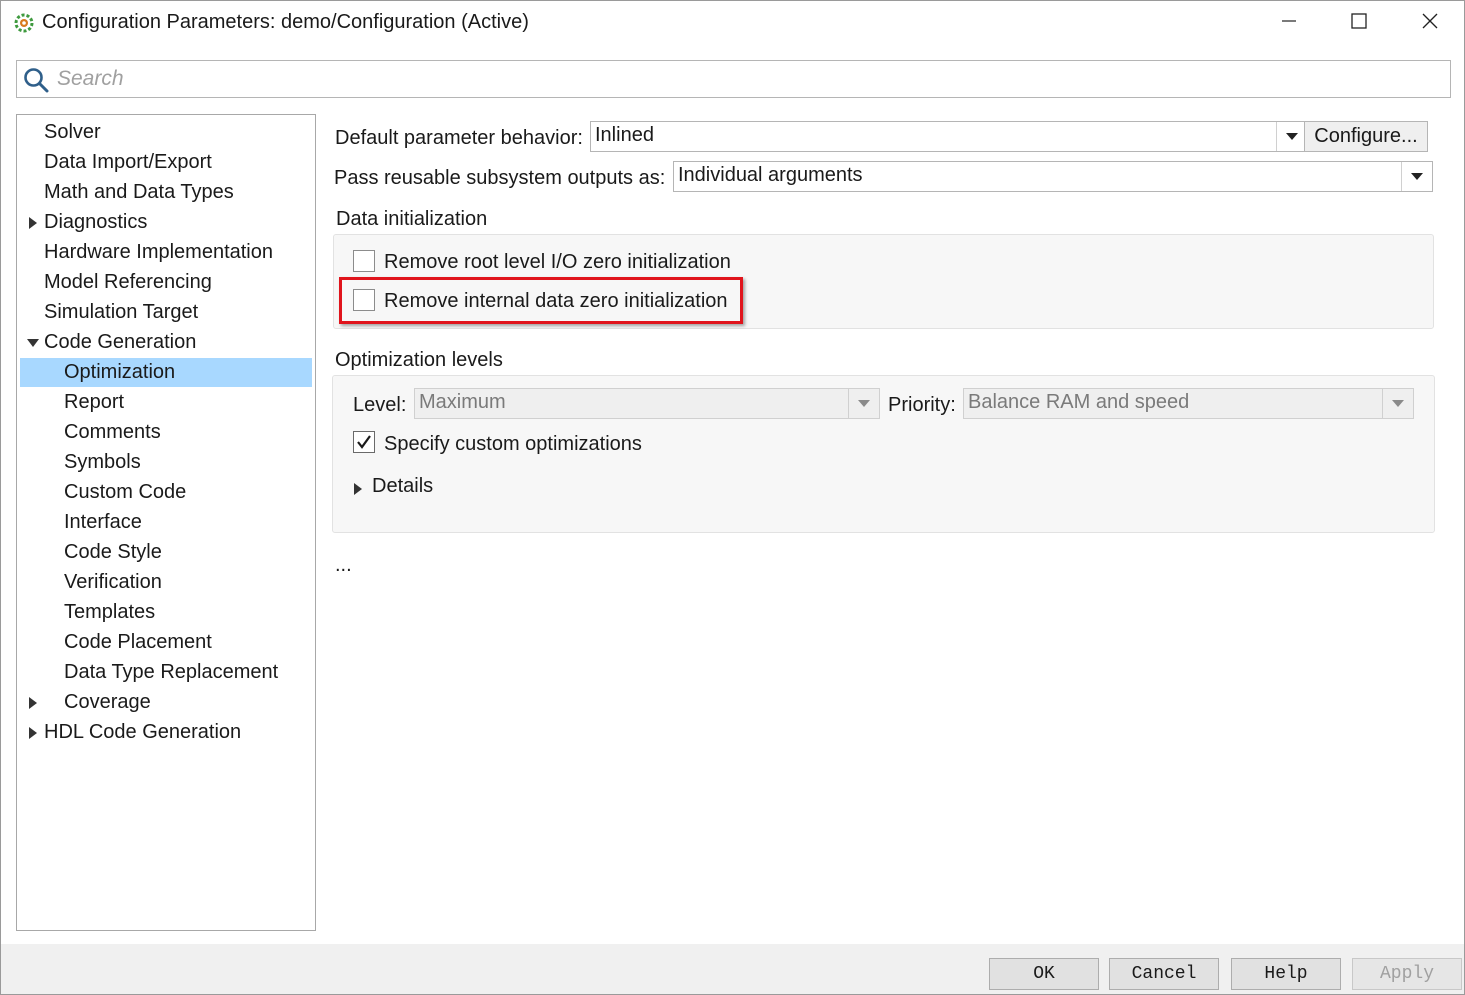  Describe the element at coordinates (1053, 176) in the screenshot. I see `pass-reusable-dropdown: Individual arguments` at that location.